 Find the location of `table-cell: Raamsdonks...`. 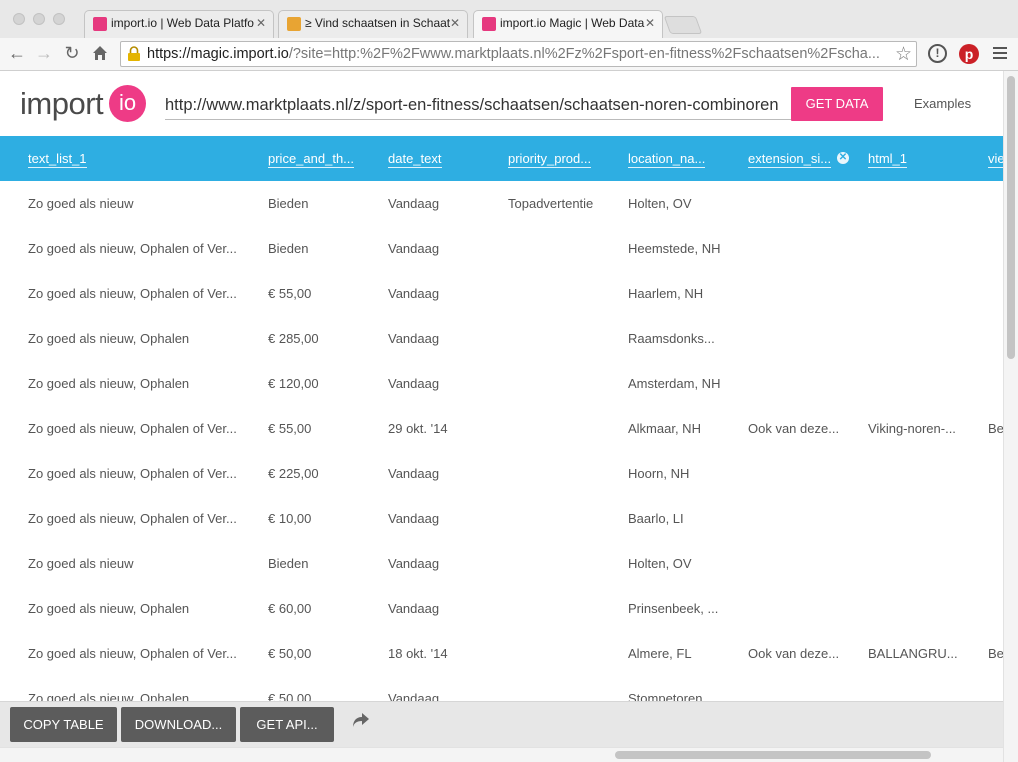

table-cell: Raamsdonks... is located at coordinates (683, 338).